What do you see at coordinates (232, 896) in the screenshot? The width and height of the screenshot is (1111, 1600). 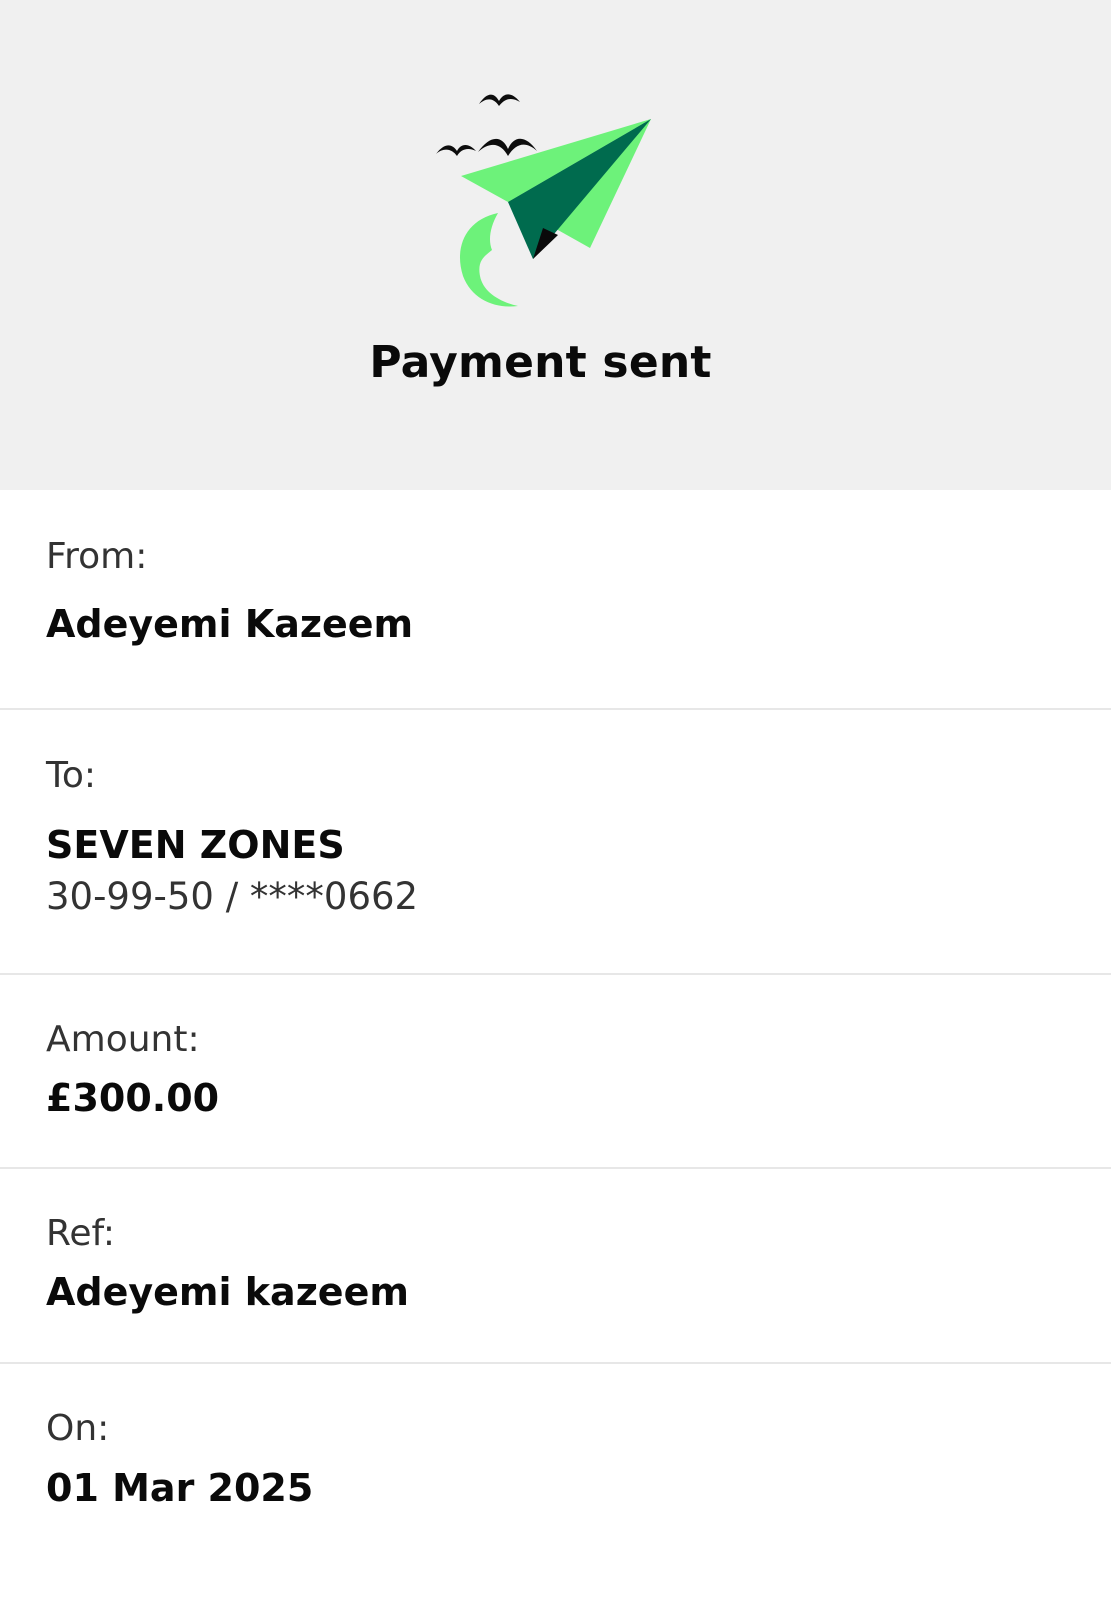 I see `recipient-account: 30-99-50 / ****0662` at bounding box center [232, 896].